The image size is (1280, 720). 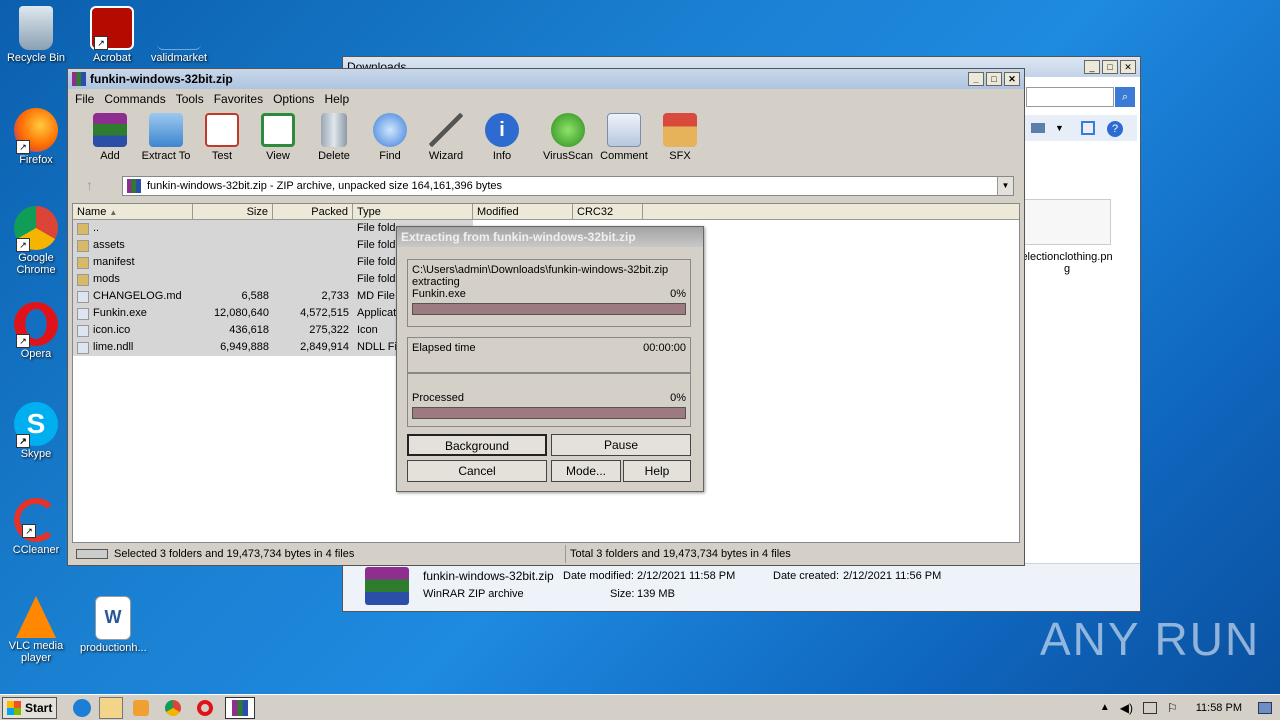 What do you see at coordinates (477, 445) in the screenshot?
I see `background-button: Background` at bounding box center [477, 445].